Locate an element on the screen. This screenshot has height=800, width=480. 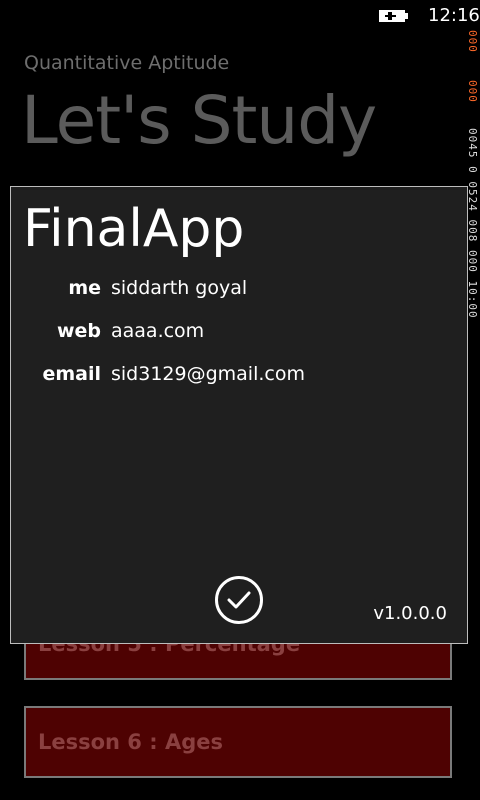
info-row-me: me siddarth goyal is located at coordinates (231, 292).